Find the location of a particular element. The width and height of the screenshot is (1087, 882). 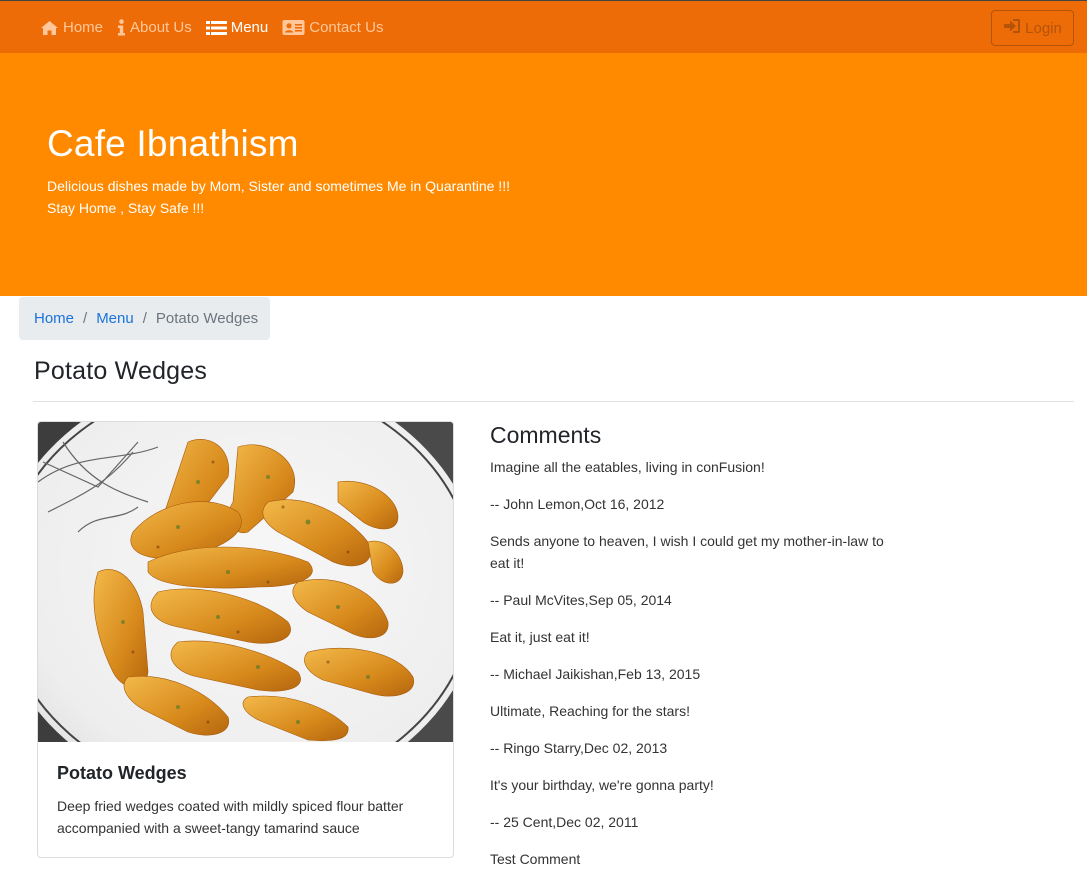

breadcrumb: Home / Menu / Potato Wedges is located at coordinates (144, 318).